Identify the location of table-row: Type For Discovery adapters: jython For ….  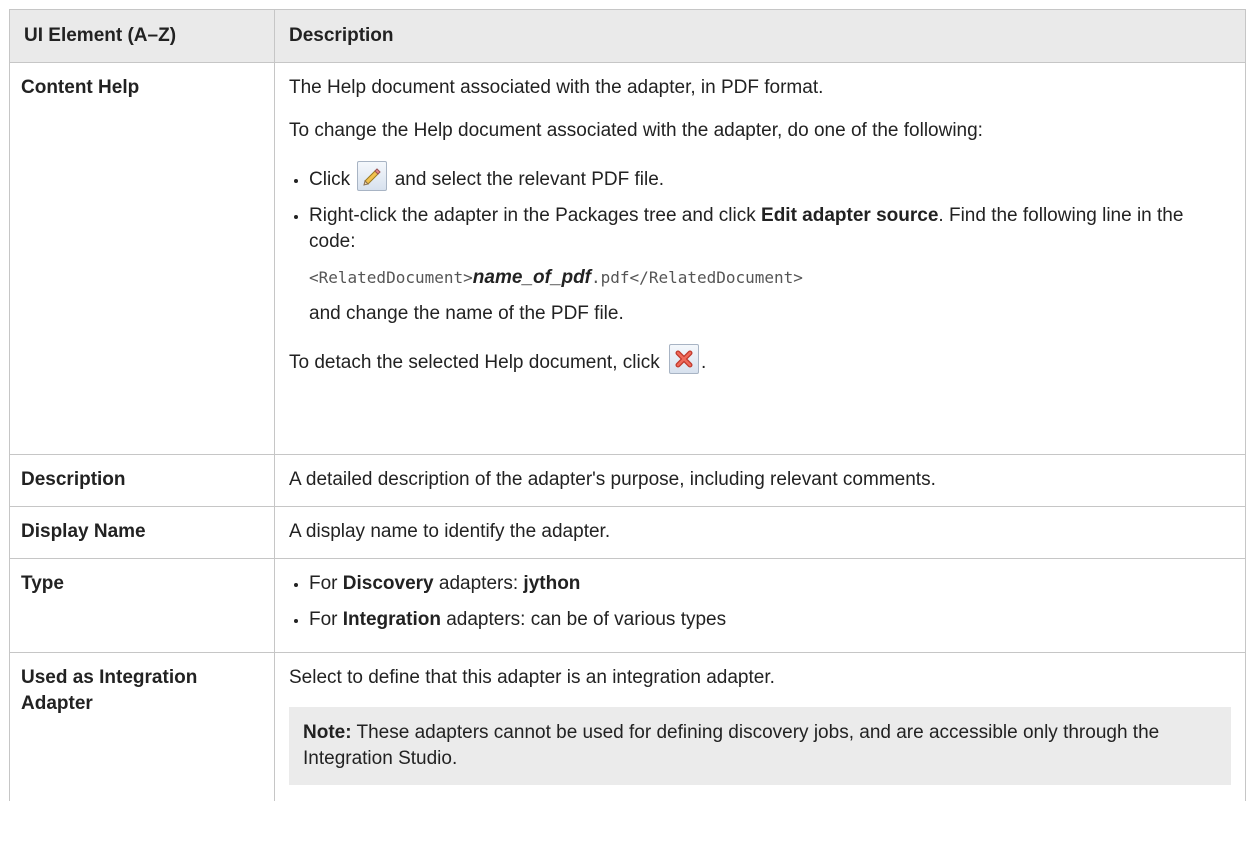
(627, 605).